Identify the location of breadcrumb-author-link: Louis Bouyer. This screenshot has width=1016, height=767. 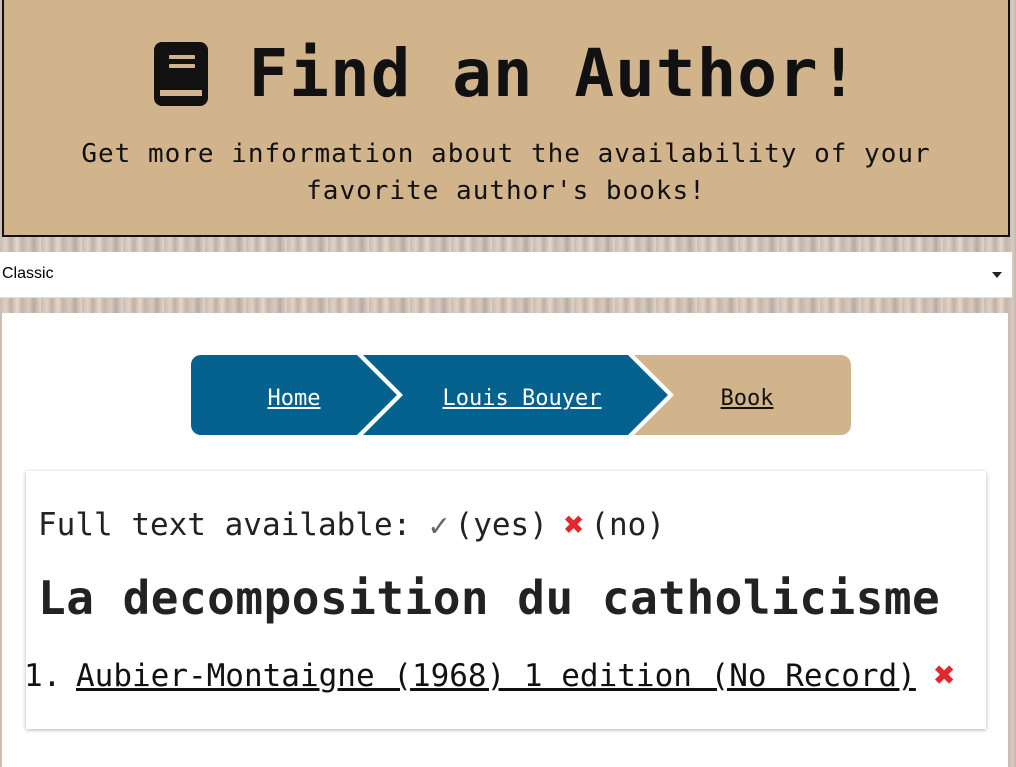
(522, 395).